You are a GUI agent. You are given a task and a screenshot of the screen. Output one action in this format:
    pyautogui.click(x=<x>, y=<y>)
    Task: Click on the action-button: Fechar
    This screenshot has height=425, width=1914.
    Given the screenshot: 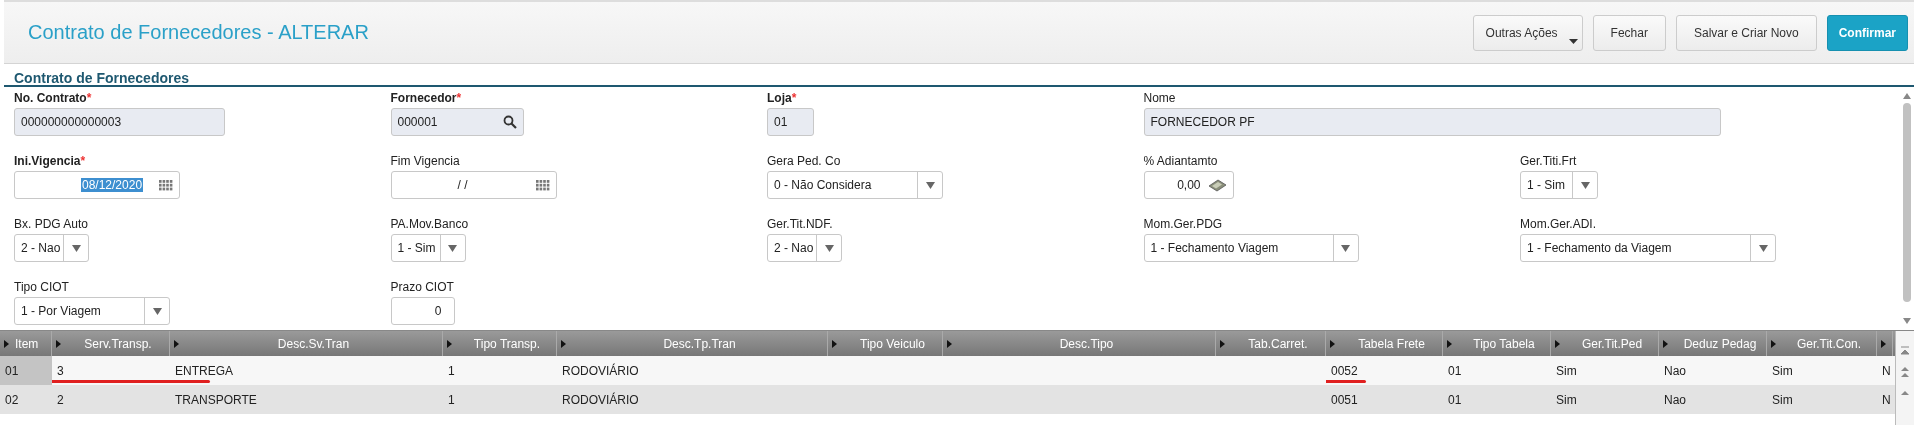 What is the action you would take?
    pyautogui.click(x=1629, y=32)
    